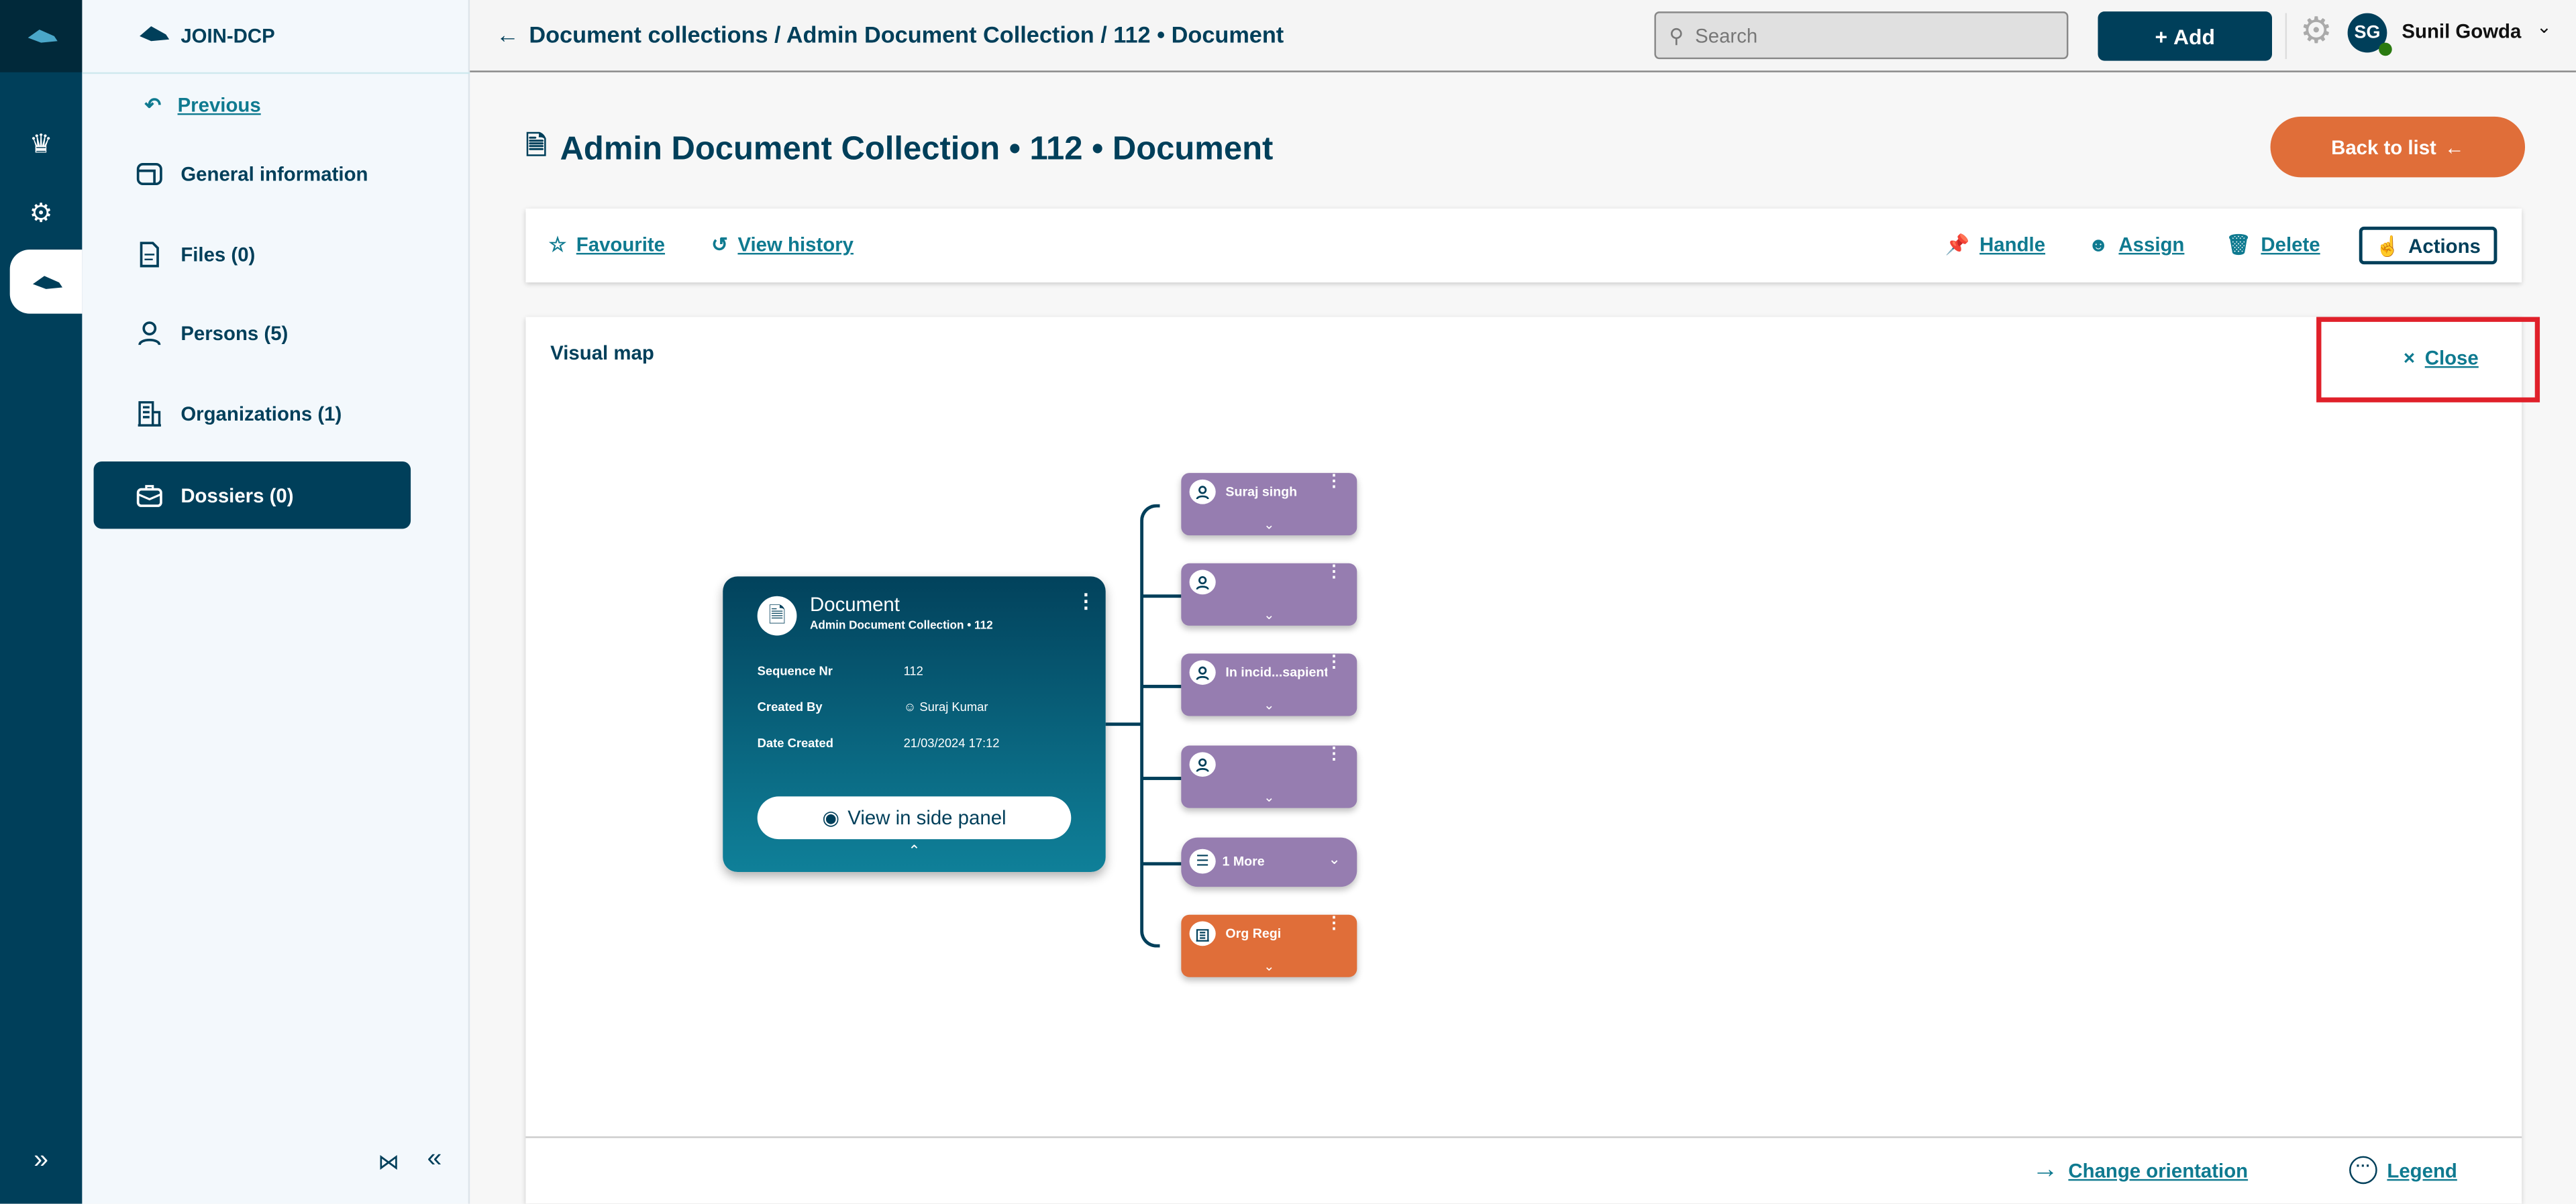 The image size is (2576, 1204). I want to click on app-rail, so click(41, 602).